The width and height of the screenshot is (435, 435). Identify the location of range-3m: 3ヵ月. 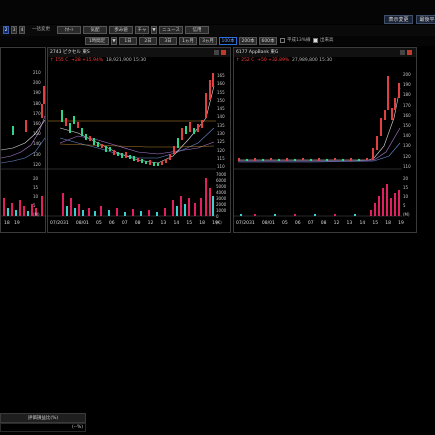
(208, 41).